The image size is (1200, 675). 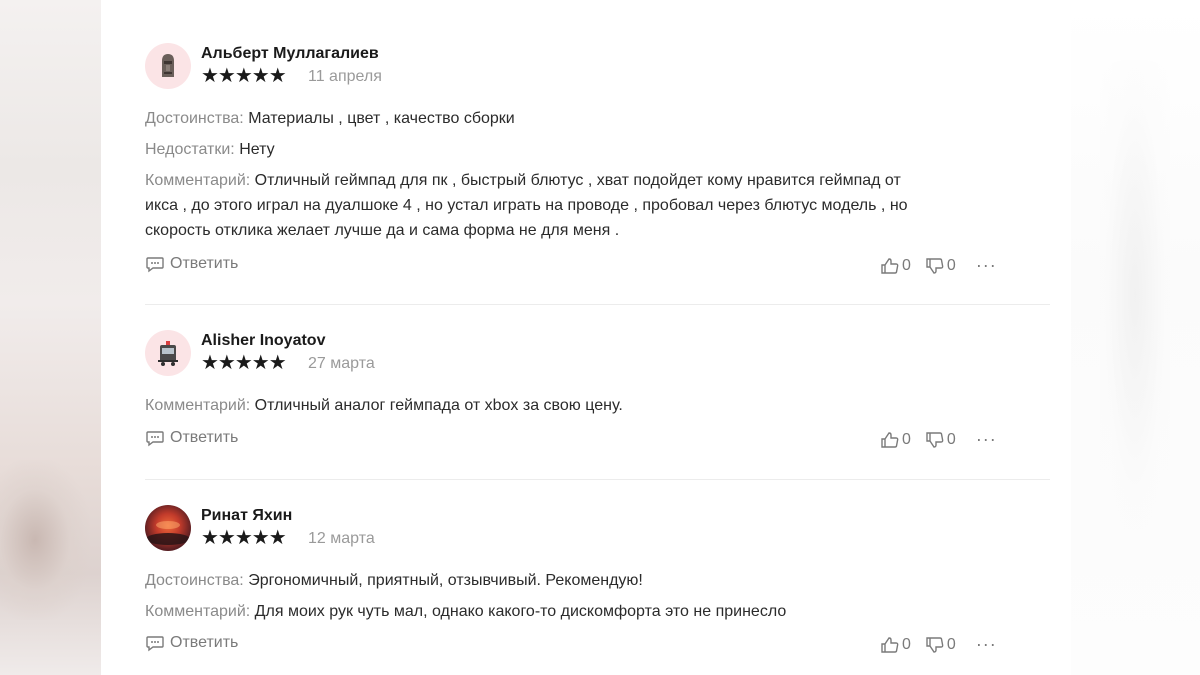 I want to click on train-icon, so click(x=168, y=353).